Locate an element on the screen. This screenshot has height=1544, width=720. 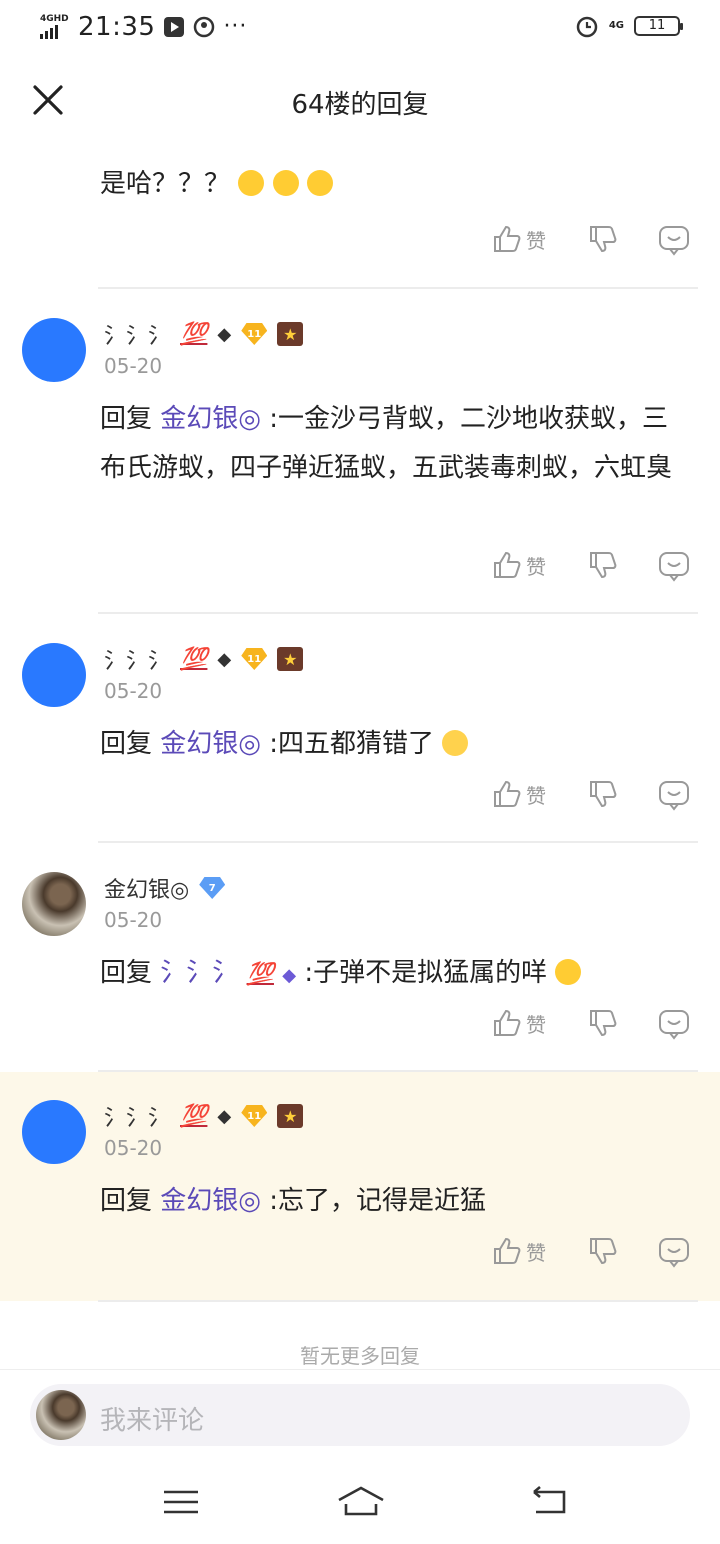
notification-app-icon is located at coordinates (204, 27).